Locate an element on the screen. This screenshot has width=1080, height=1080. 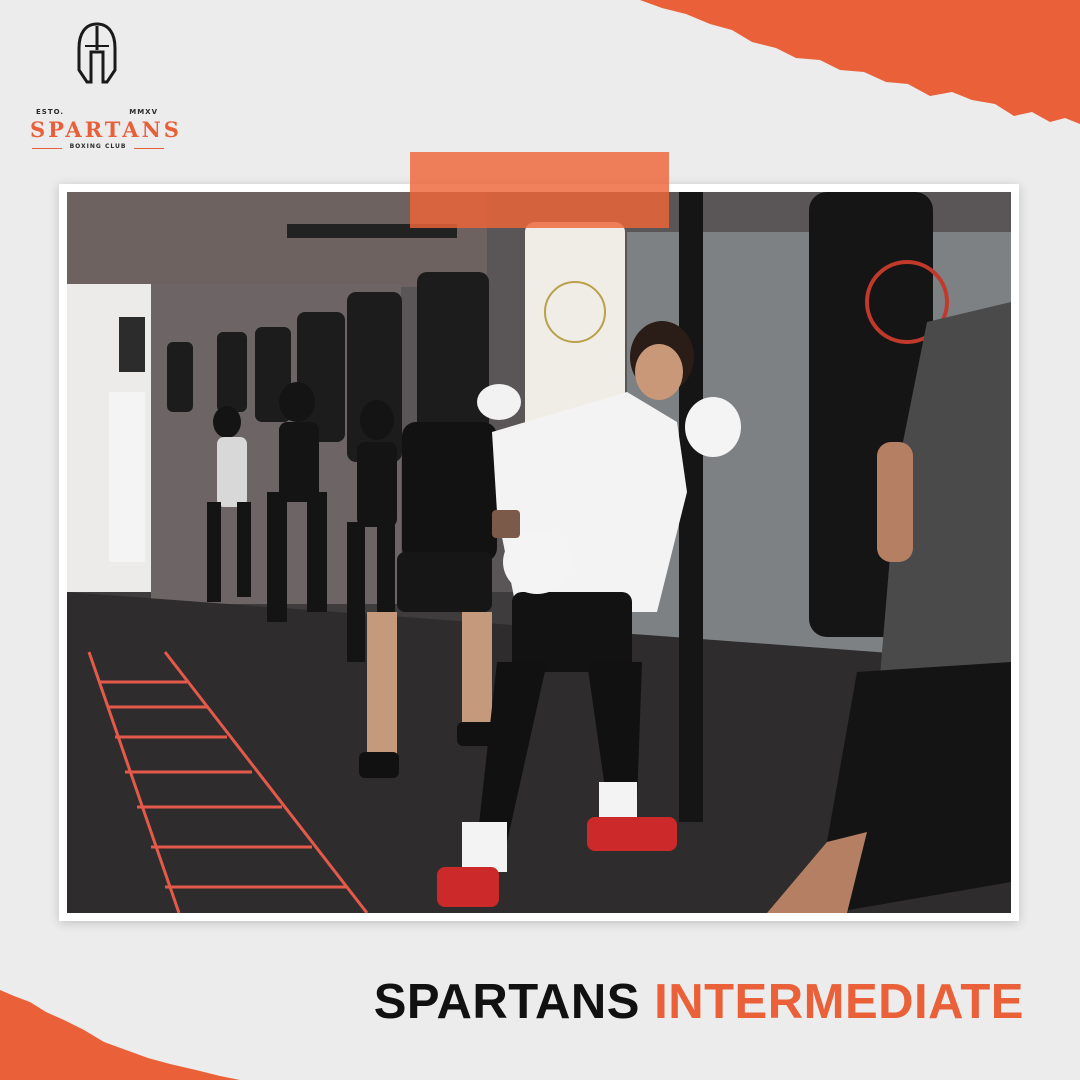
logo-established-year: MMXV is located at coordinates (143, 112).